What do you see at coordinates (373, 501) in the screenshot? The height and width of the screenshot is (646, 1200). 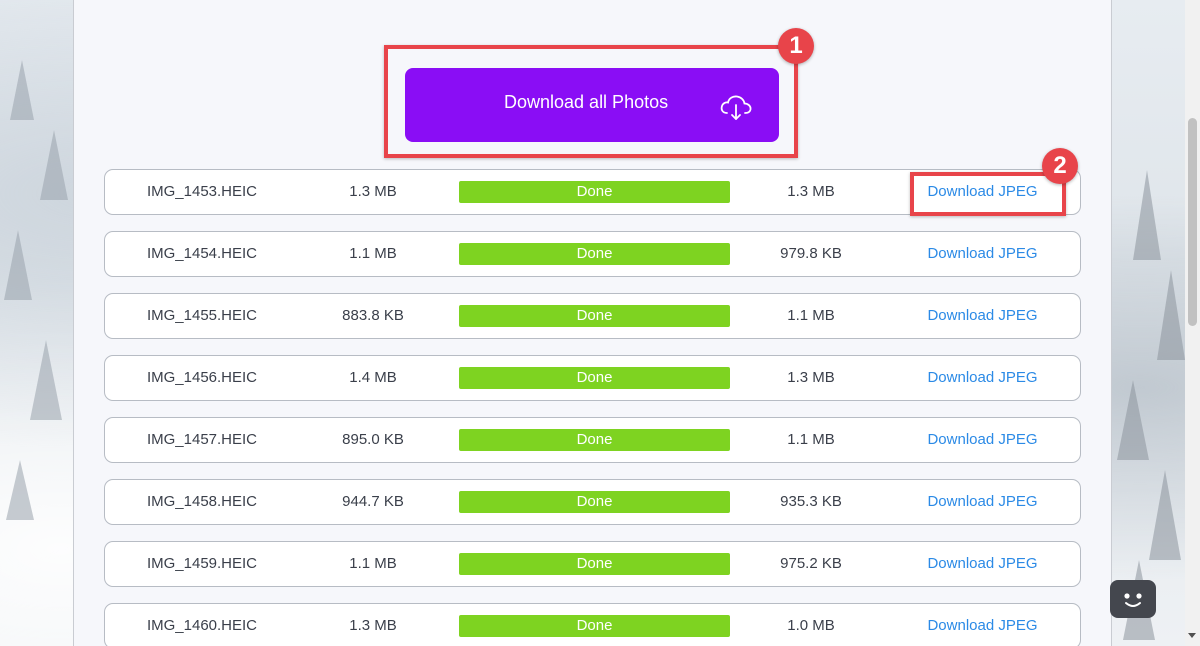 I see `file-size: 944.7 KB` at bounding box center [373, 501].